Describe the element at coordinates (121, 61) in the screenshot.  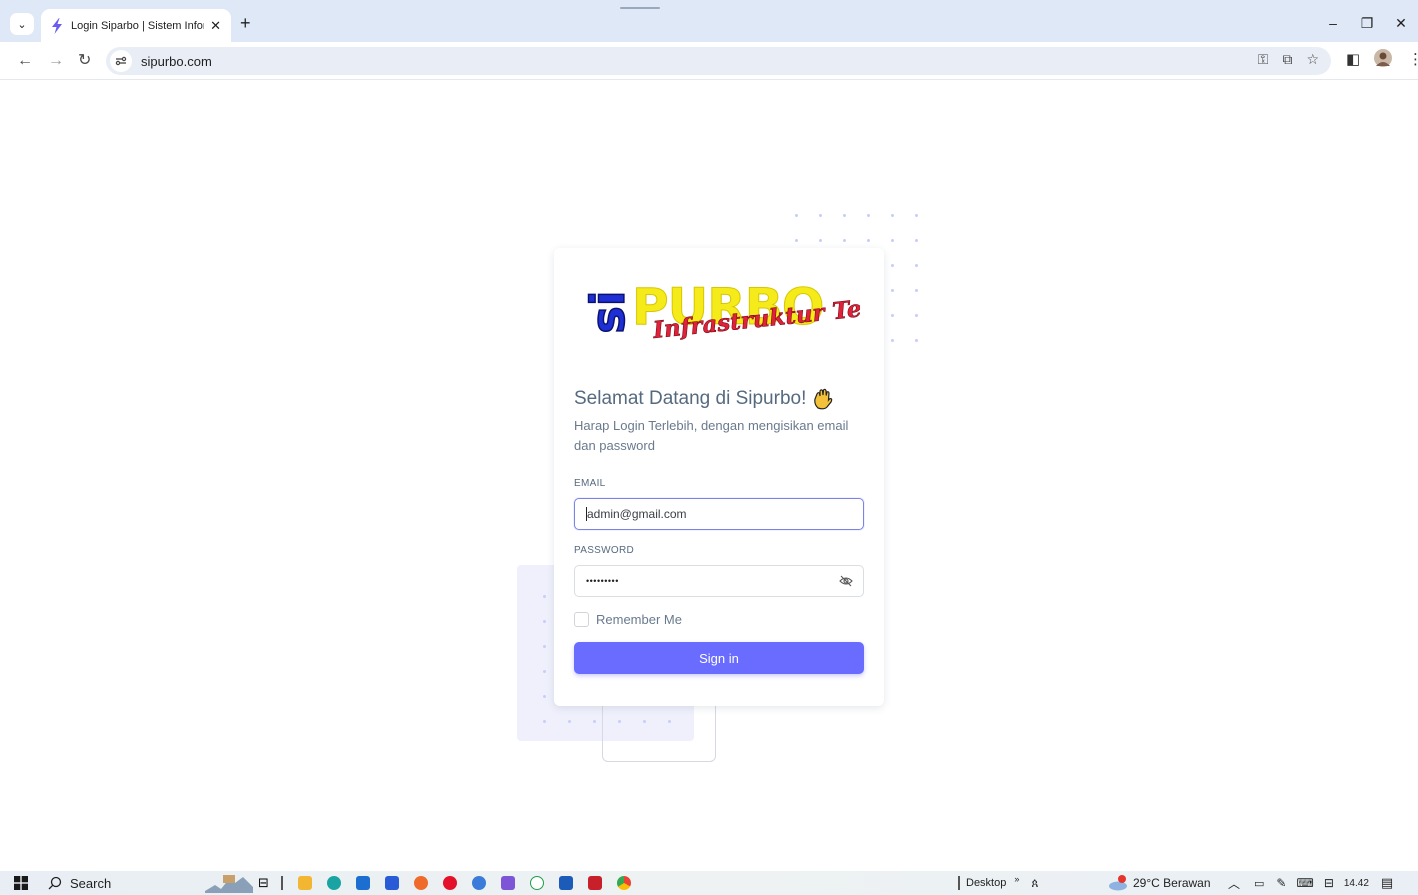
I see `site-info-icon` at that location.